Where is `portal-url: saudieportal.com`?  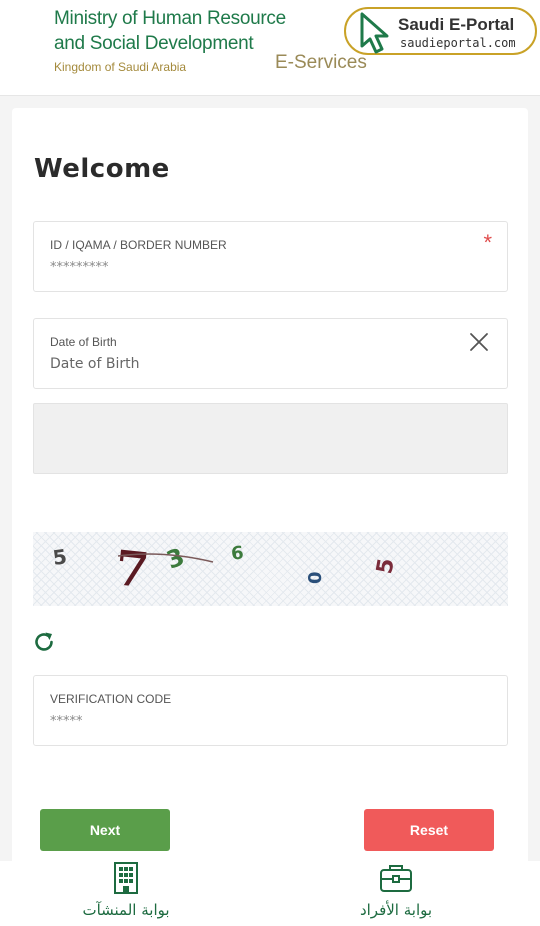
portal-url: saudieportal.com is located at coordinates (458, 43).